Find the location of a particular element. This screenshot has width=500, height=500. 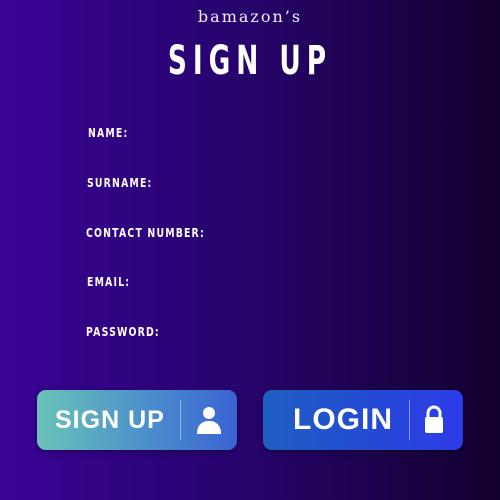

password-field-label: PASSWORD: is located at coordinates (123, 332).